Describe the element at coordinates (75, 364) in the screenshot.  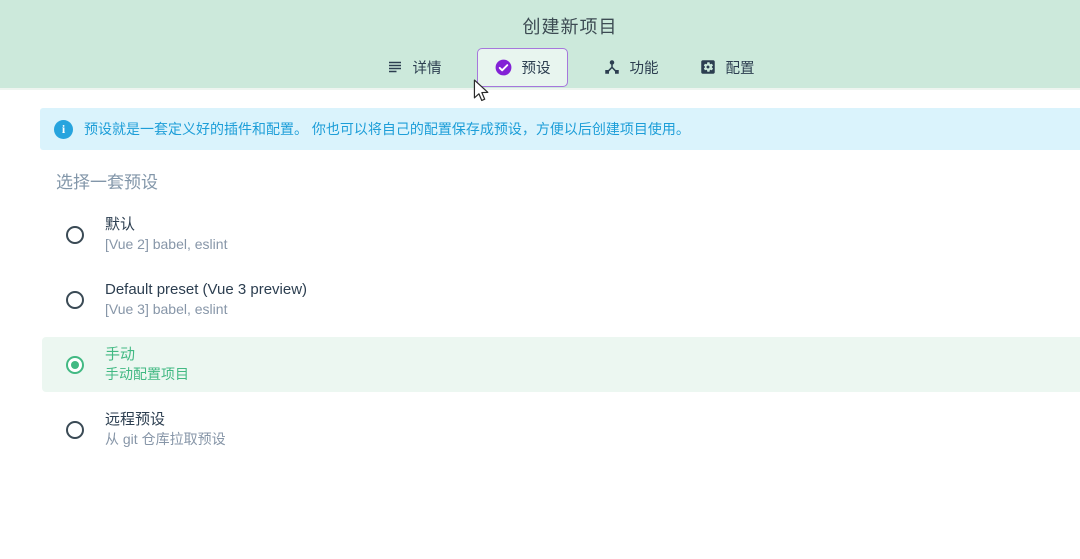
I see `radio-button-checked` at that location.